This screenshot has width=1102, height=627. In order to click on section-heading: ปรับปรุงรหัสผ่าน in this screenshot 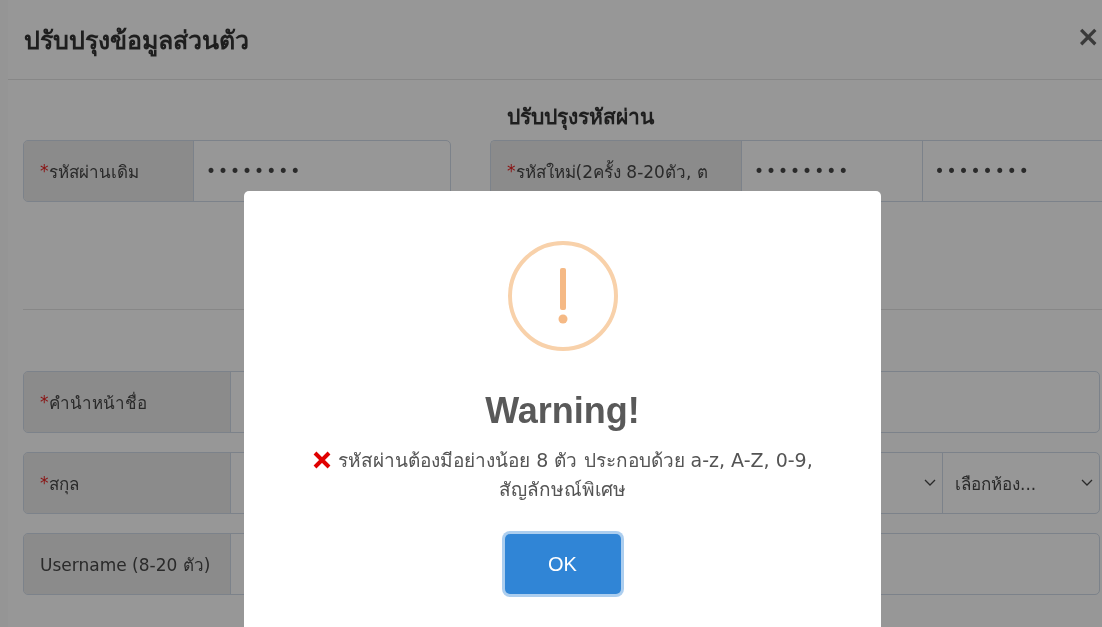, I will do `click(581, 118)`.